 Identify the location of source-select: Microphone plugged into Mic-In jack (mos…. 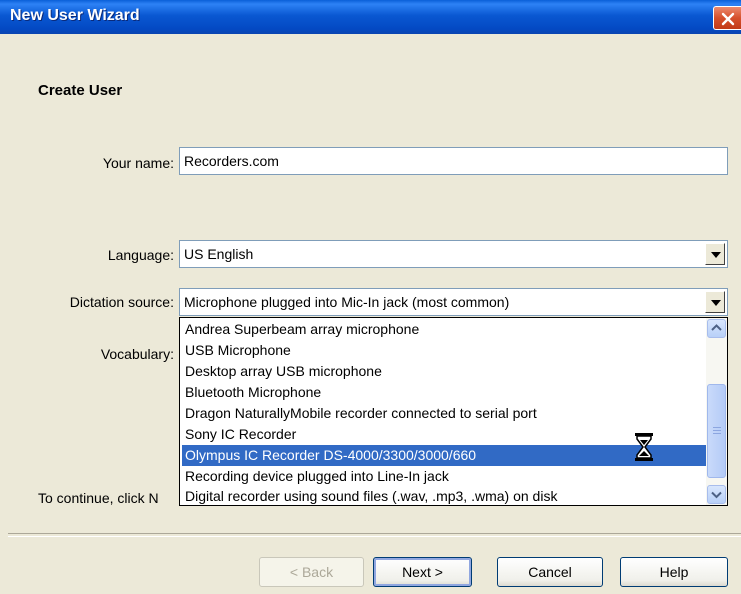
(453, 302).